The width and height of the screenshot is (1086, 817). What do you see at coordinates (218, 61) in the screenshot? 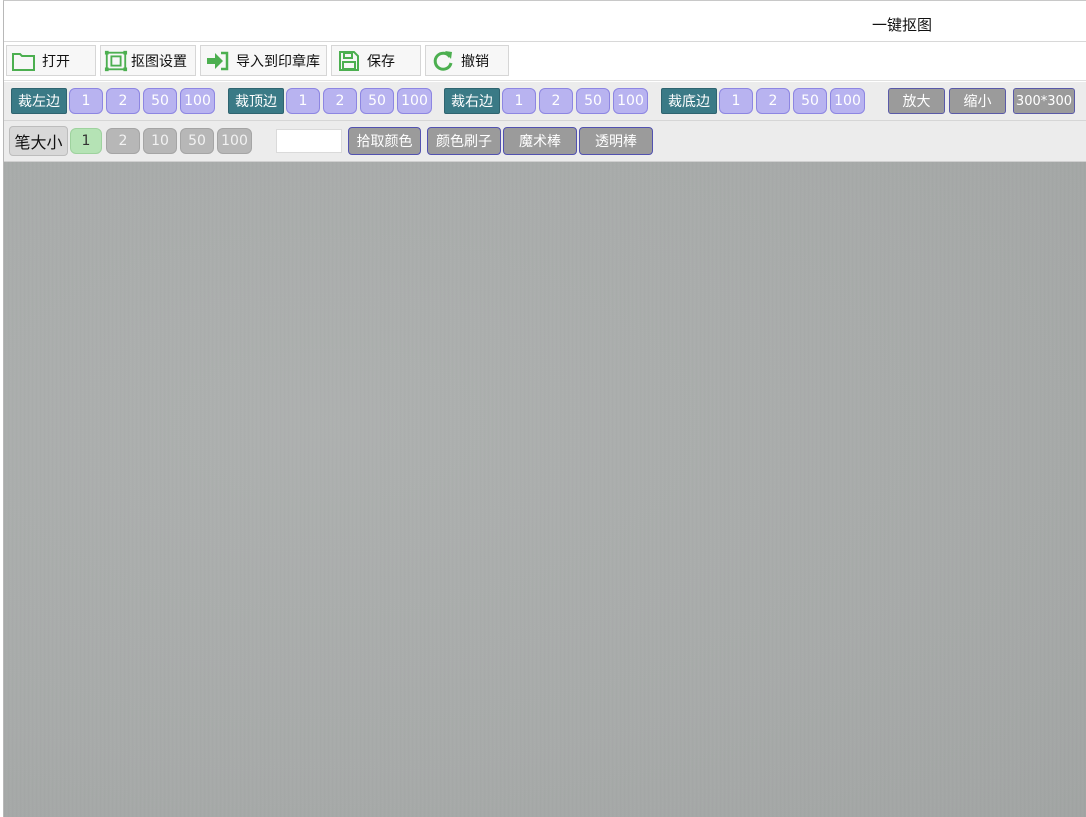
I see `import-arrow-icon` at bounding box center [218, 61].